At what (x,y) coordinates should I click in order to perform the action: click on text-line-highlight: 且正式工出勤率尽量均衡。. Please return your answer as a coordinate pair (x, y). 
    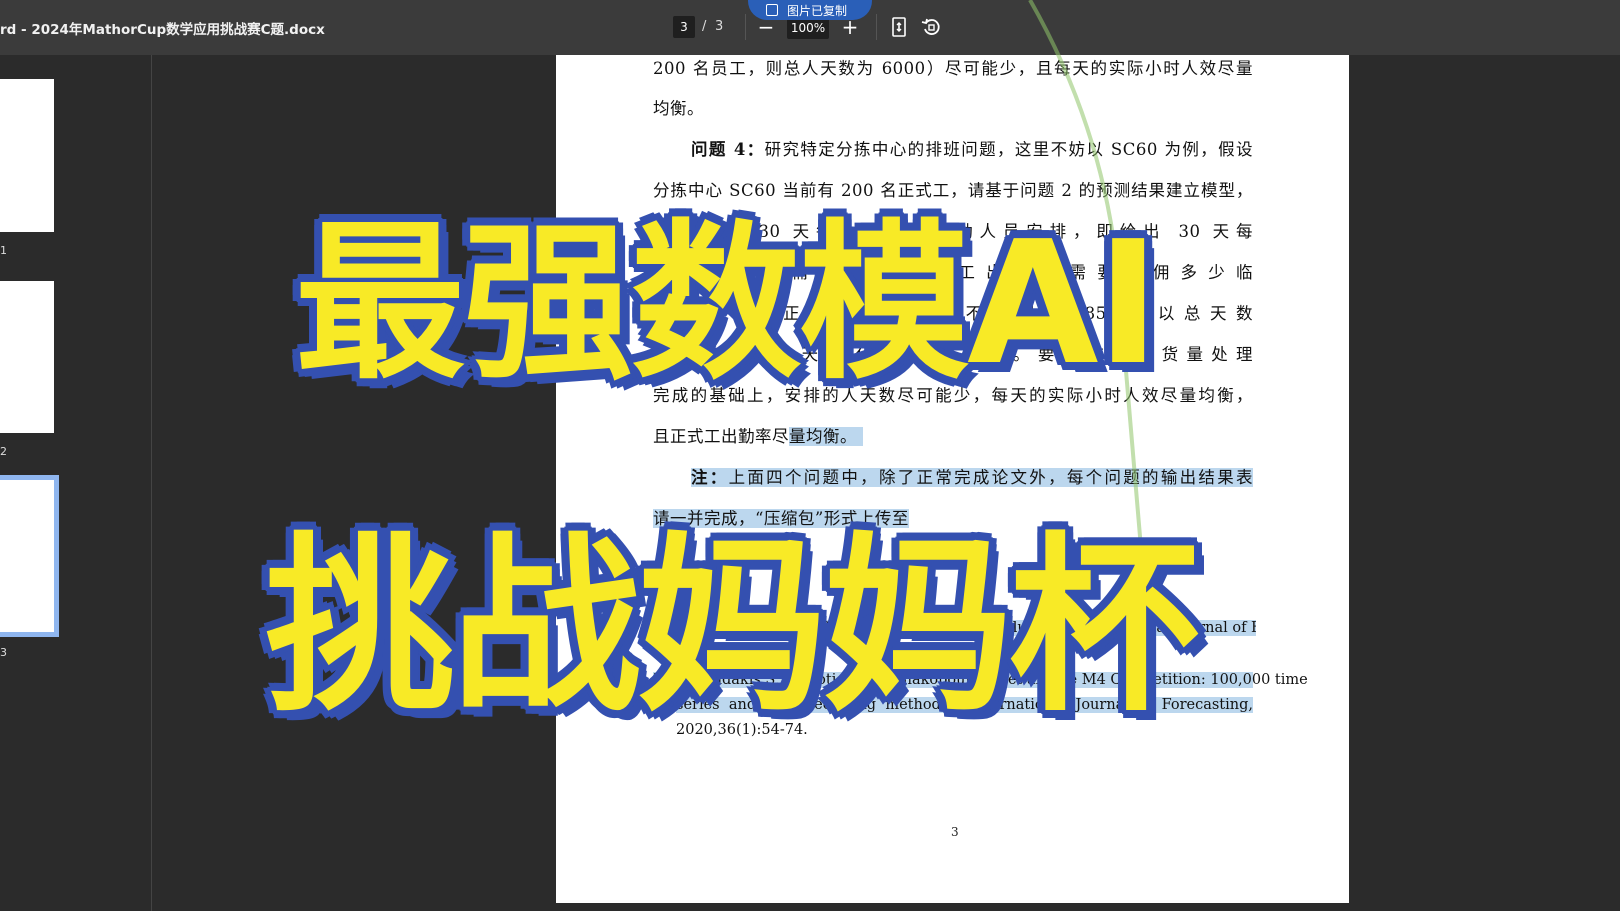
    Looking at the image, I should click on (953, 435).